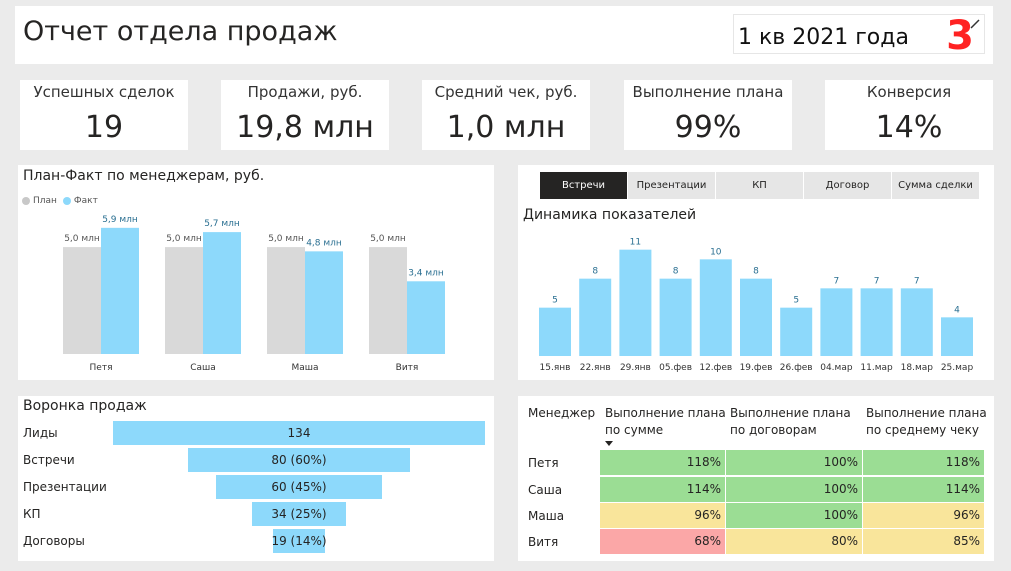 The image size is (1011, 571). I want to click on funnel-stage-label: Договоры, so click(54, 541).